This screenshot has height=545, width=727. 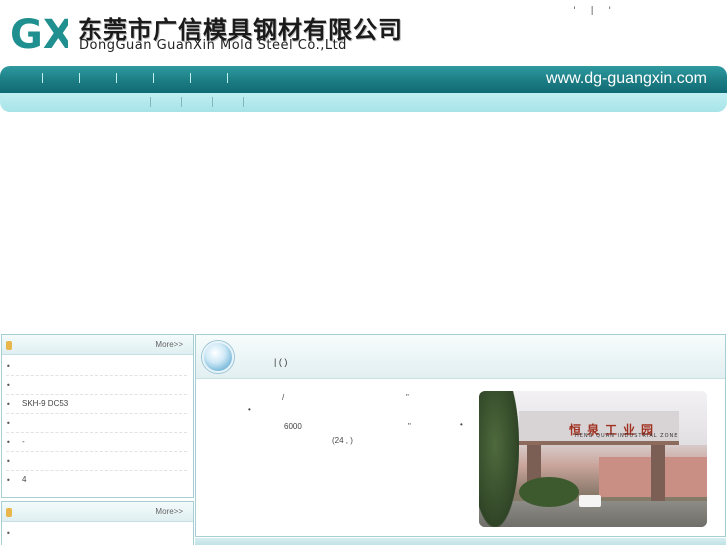 I want to click on photo-gate: 恒泉工业园 HENG QUAN INDUSTRIAL ZONE, so click(x=599, y=428).